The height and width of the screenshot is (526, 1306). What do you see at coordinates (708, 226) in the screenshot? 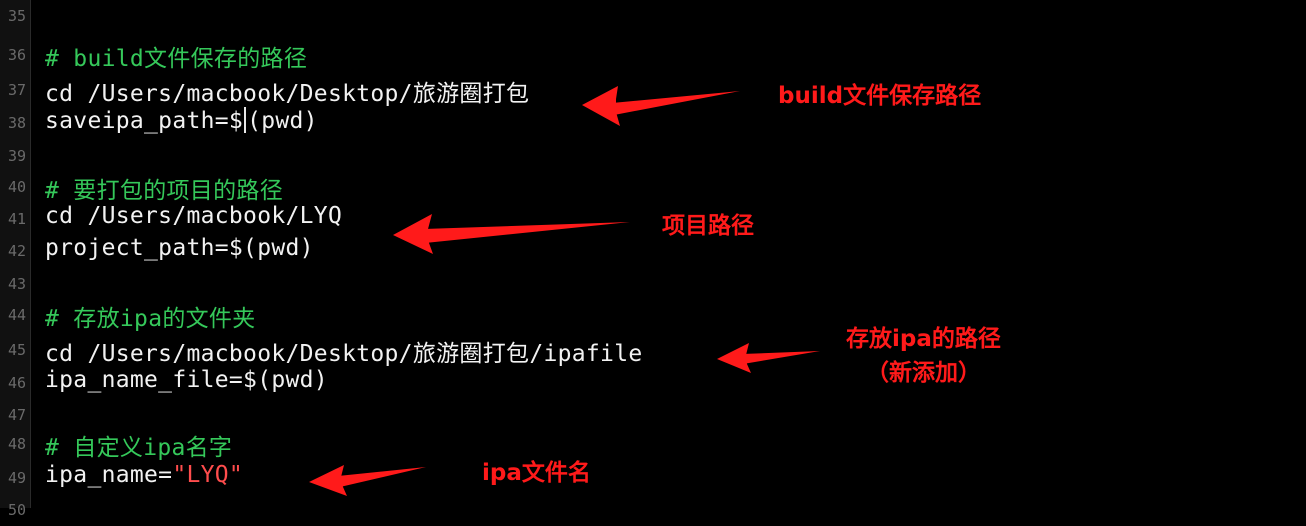
I see `label-project-path: 项目路径` at bounding box center [708, 226].